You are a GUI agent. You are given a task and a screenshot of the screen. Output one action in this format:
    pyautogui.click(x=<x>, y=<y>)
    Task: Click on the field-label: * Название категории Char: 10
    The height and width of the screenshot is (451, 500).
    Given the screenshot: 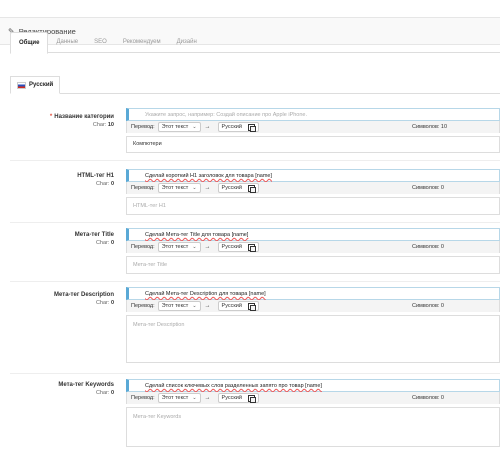 What is the action you would take?
    pyautogui.click(x=59, y=121)
    